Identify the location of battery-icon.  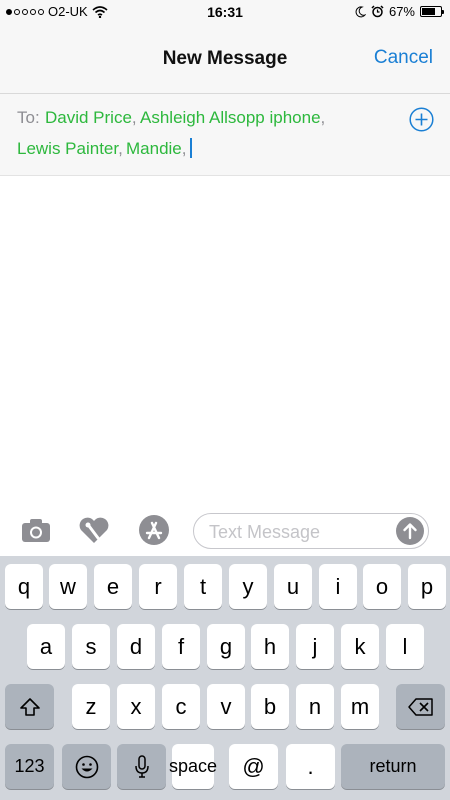
(432, 11).